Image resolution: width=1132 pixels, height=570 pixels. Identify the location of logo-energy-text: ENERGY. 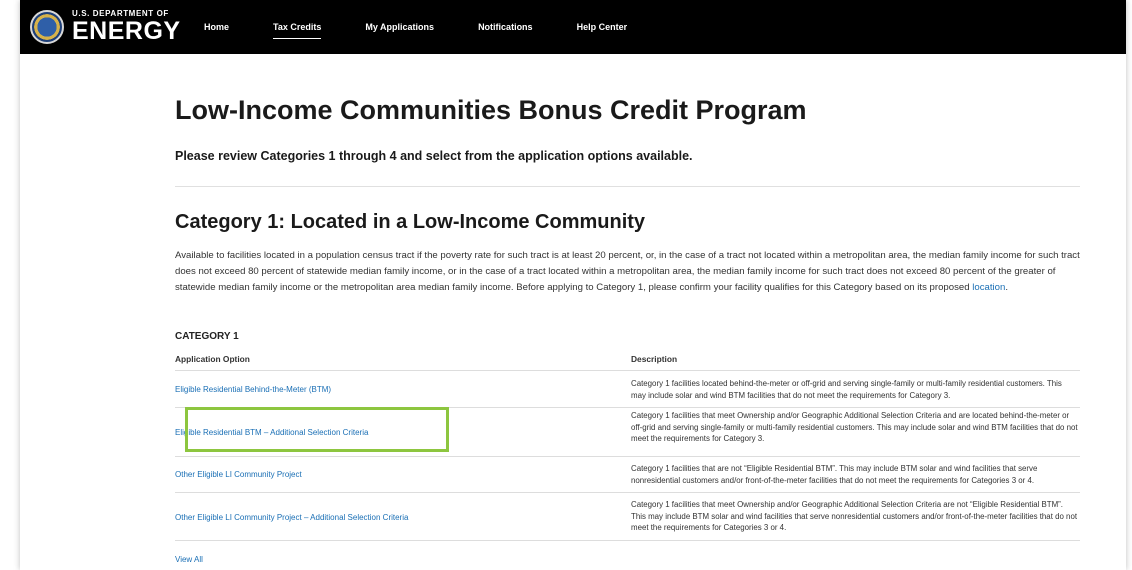
(126, 31).